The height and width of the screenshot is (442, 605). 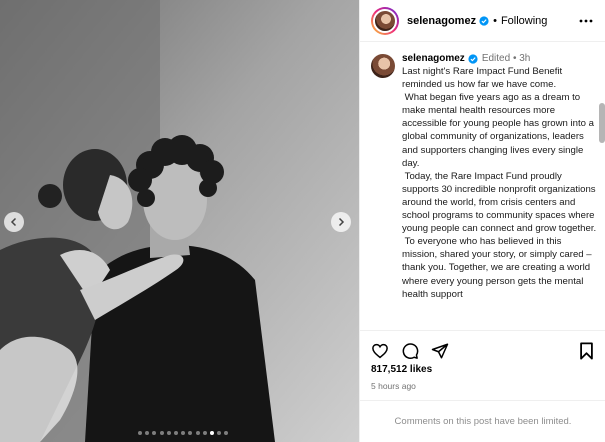 I want to click on post-header: selenagomez • Following, so click(x=482, y=21).